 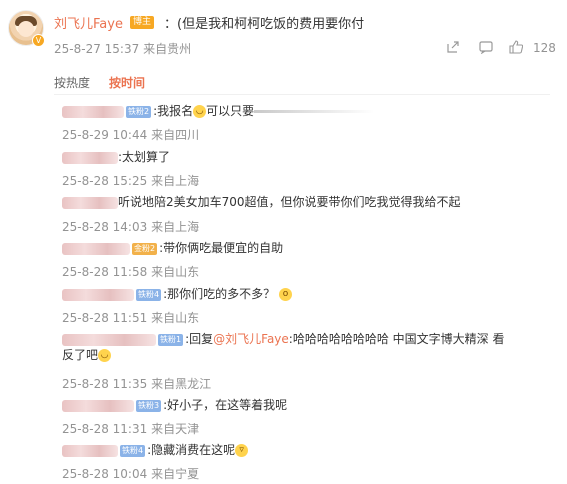 I want to click on reply-date: 25-8-28 11:31, so click(x=105, y=429).